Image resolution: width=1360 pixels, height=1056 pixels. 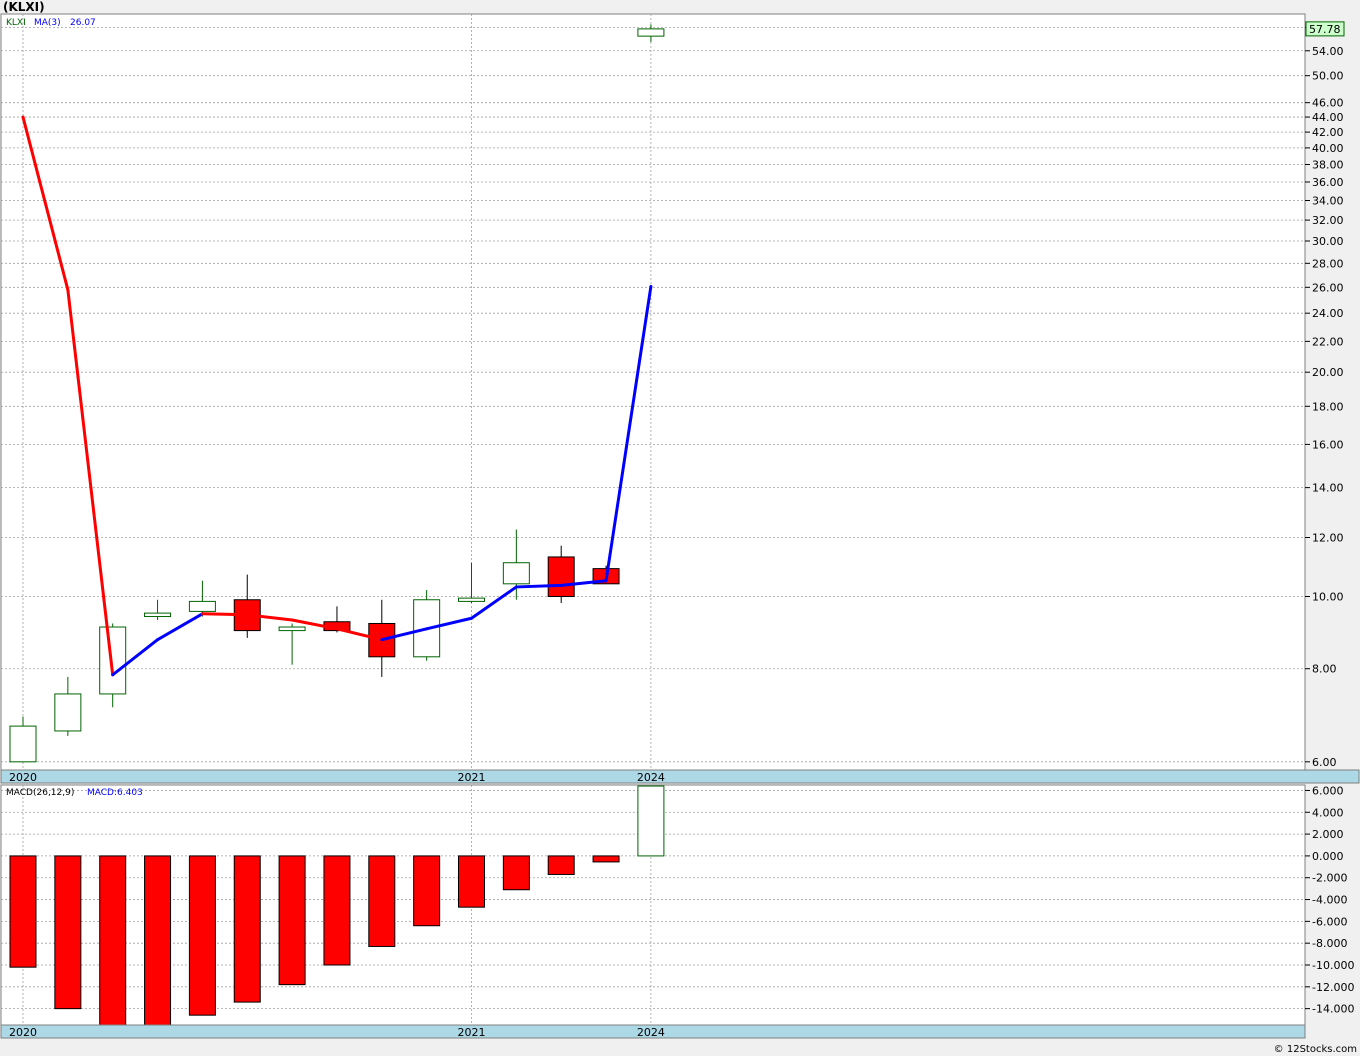 I want to click on price-tick-label: 8.00, so click(x=1324, y=669).